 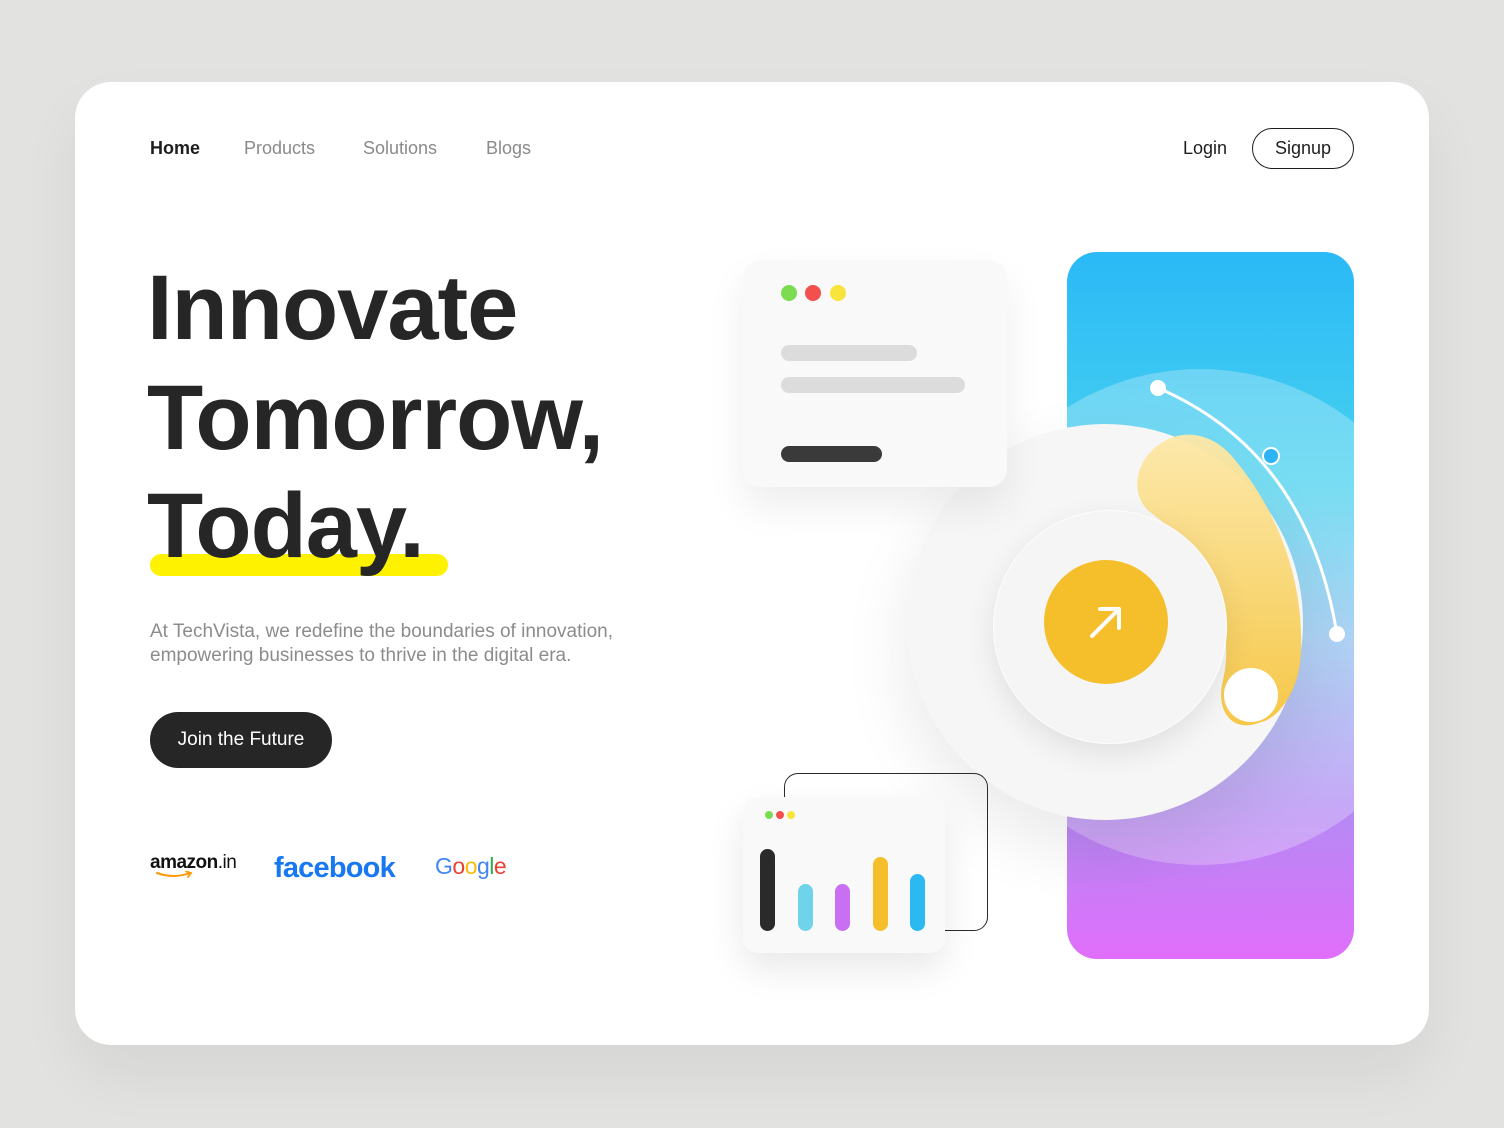 What do you see at coordinates (335, 868) in the screenshot?
I see `facebook-logo: facebook` at bounding box center [335, 868].